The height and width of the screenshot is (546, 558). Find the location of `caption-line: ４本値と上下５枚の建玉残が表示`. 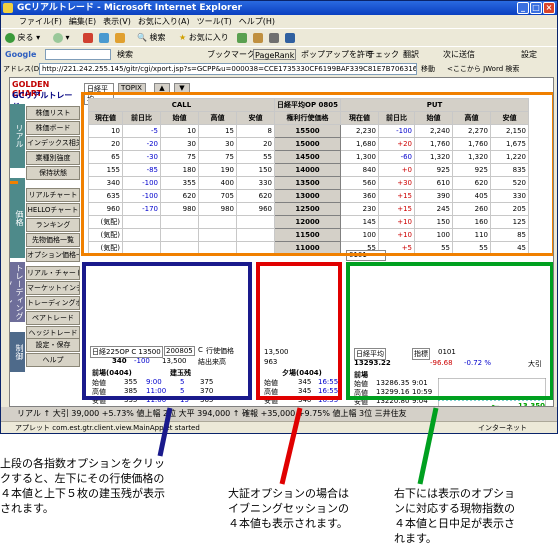

caption-line: ４本値と上下５枚の建玉残が表示 is located at coordinates (82, 493).